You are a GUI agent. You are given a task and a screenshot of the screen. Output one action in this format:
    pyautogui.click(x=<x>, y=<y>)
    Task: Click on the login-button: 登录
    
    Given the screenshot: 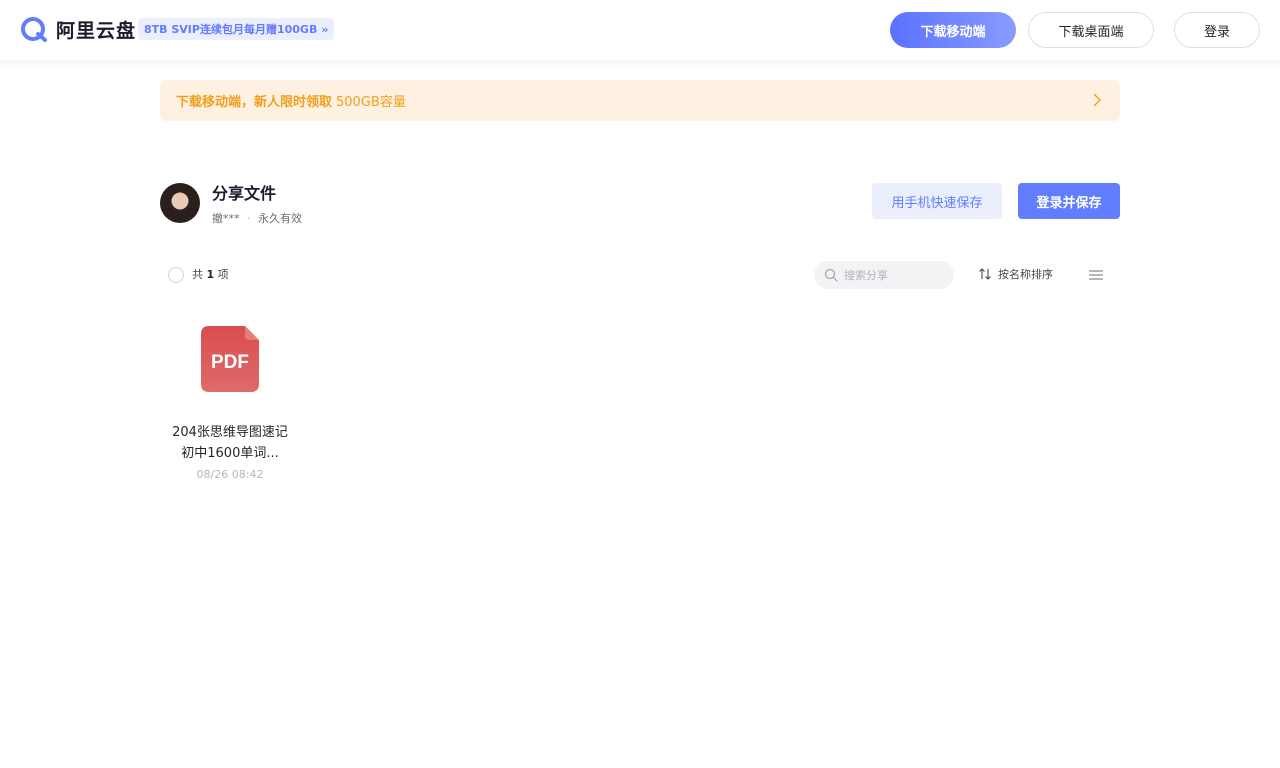 What is the action you would take?
    pyautogui.click(x=1217, y=30)
    